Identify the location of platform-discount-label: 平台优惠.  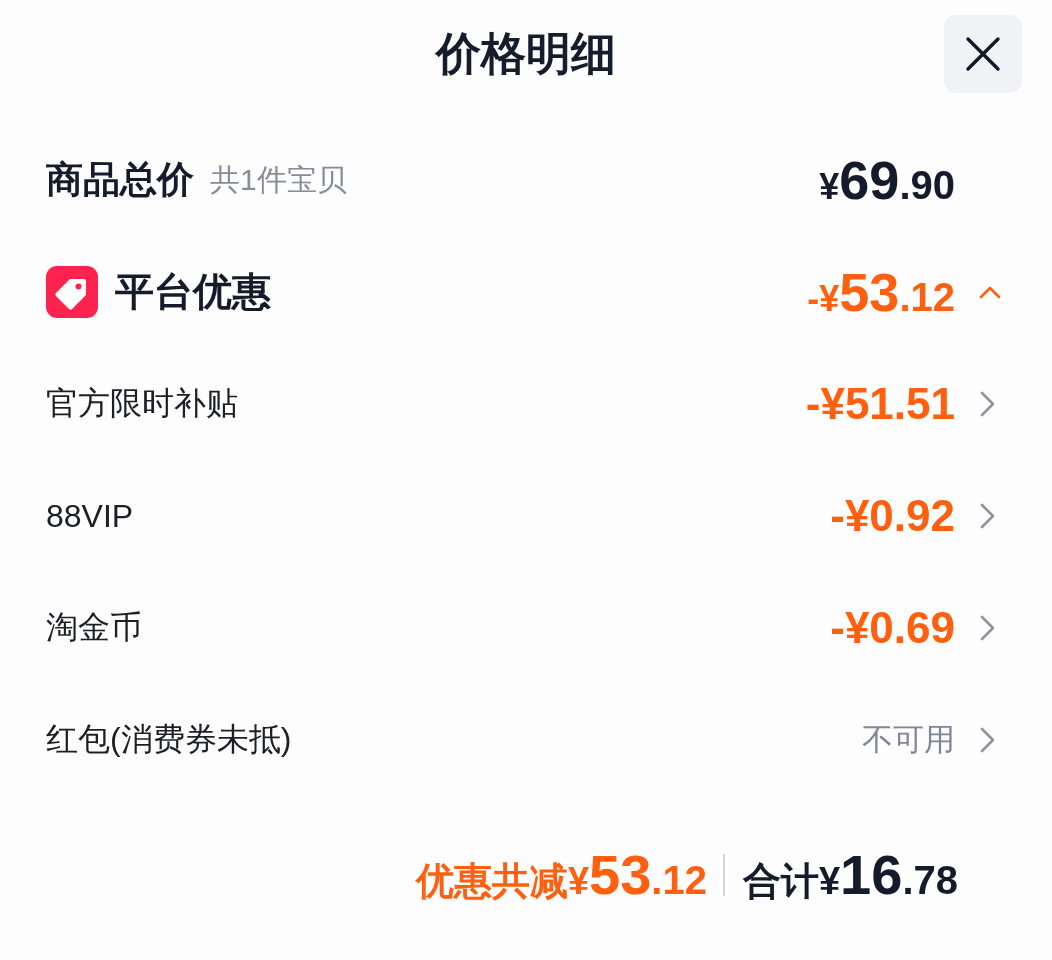
(193, 292).